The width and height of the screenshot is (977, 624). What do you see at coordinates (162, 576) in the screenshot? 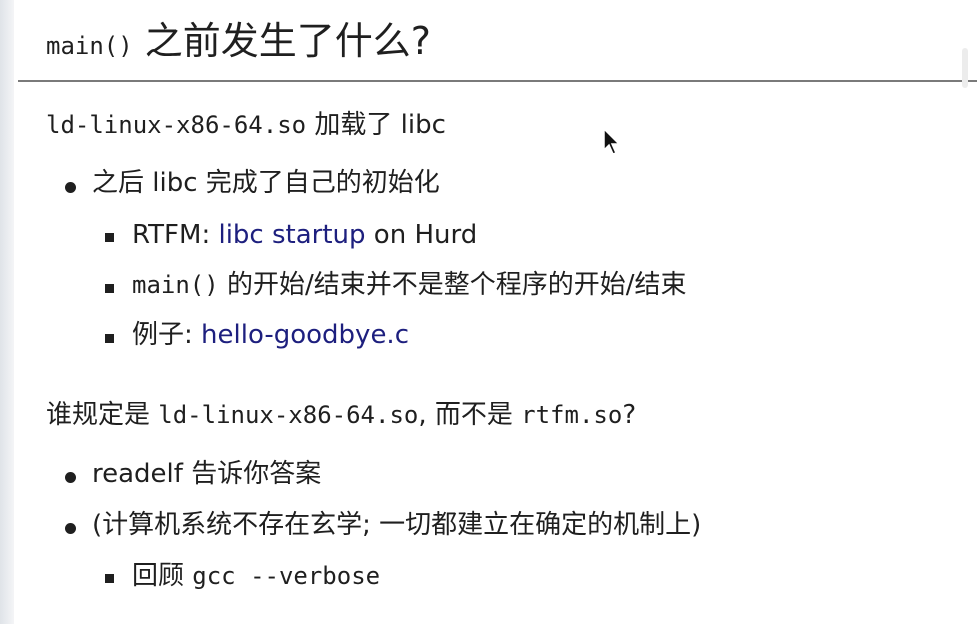
I see `gcc-prefix: 回顾` at bounding box center [162, 576].